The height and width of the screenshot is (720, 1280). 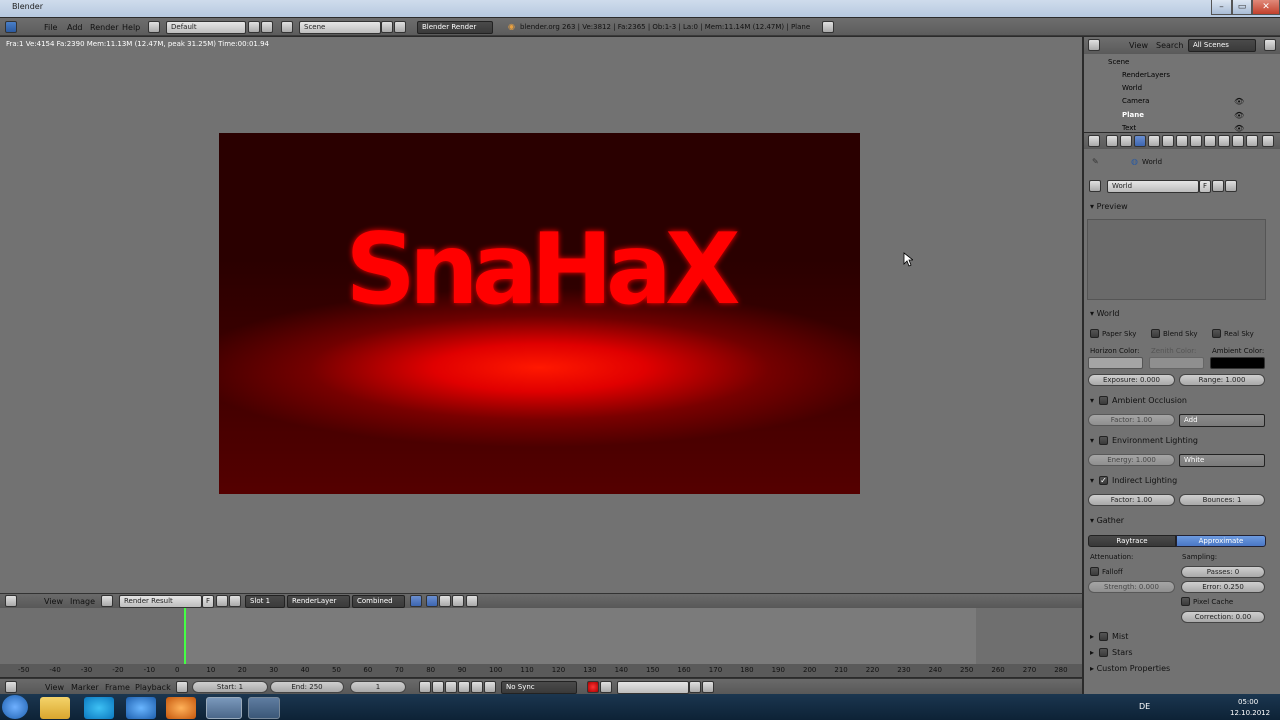 What do you see at coordinates (387, 27) in the screenshot?
I see `add-scene-icon` at bounding box center [387, 27].